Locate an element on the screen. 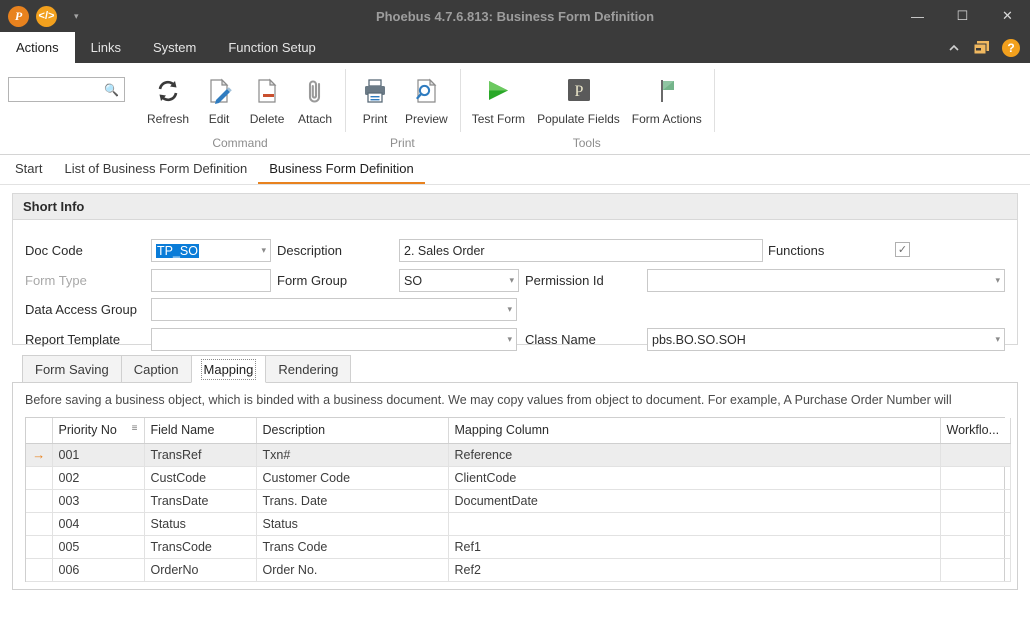  help-icon: ? is located at coordinates (1011, 47).